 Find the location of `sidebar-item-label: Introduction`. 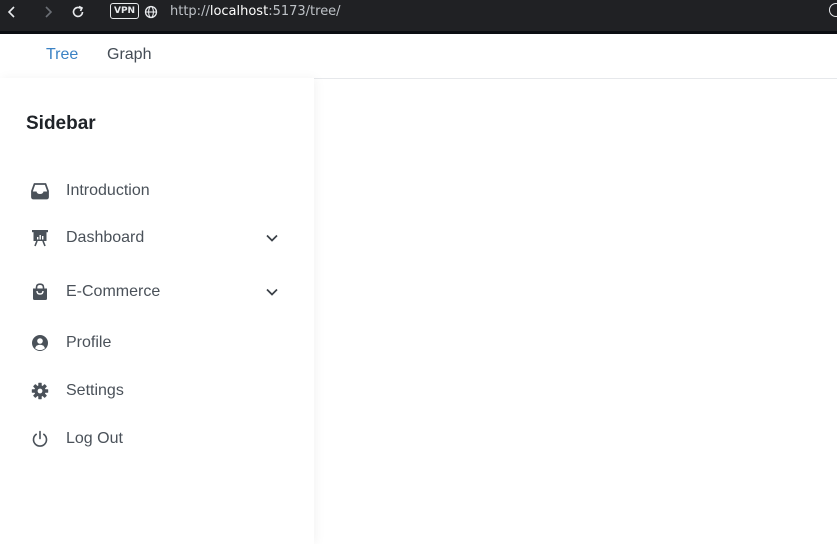

sidebar-item-label: Introduction is located at coordinates (108, 190).